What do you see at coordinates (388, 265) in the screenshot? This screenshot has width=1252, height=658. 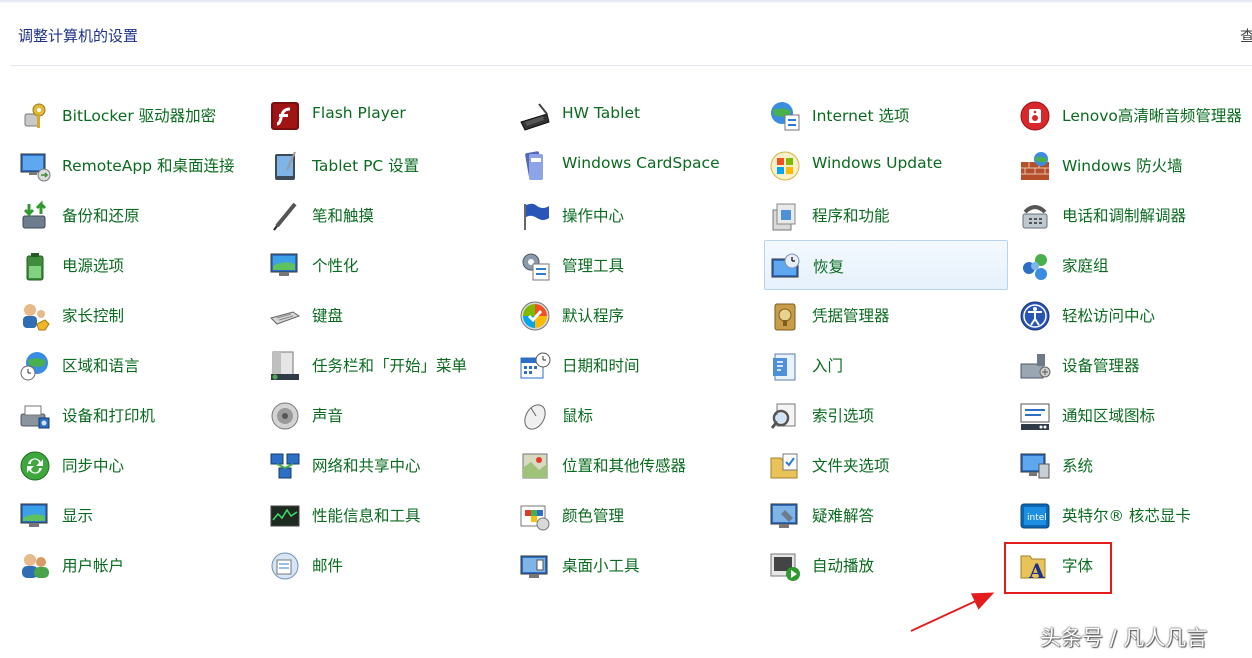 I see `control-panel-item-personalize: 个性化` at bounding box center [388, 265].